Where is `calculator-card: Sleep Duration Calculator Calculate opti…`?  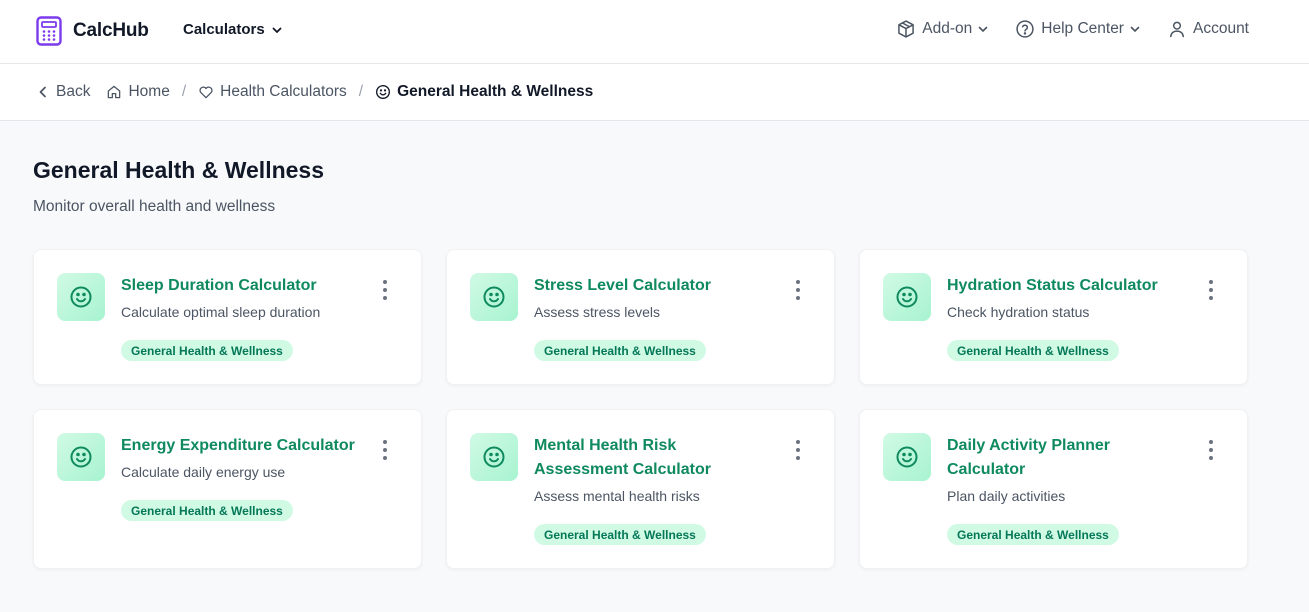 calculator-card: Sleep Duration Calculator Calculate opti… is located at coordinates (227, 317).